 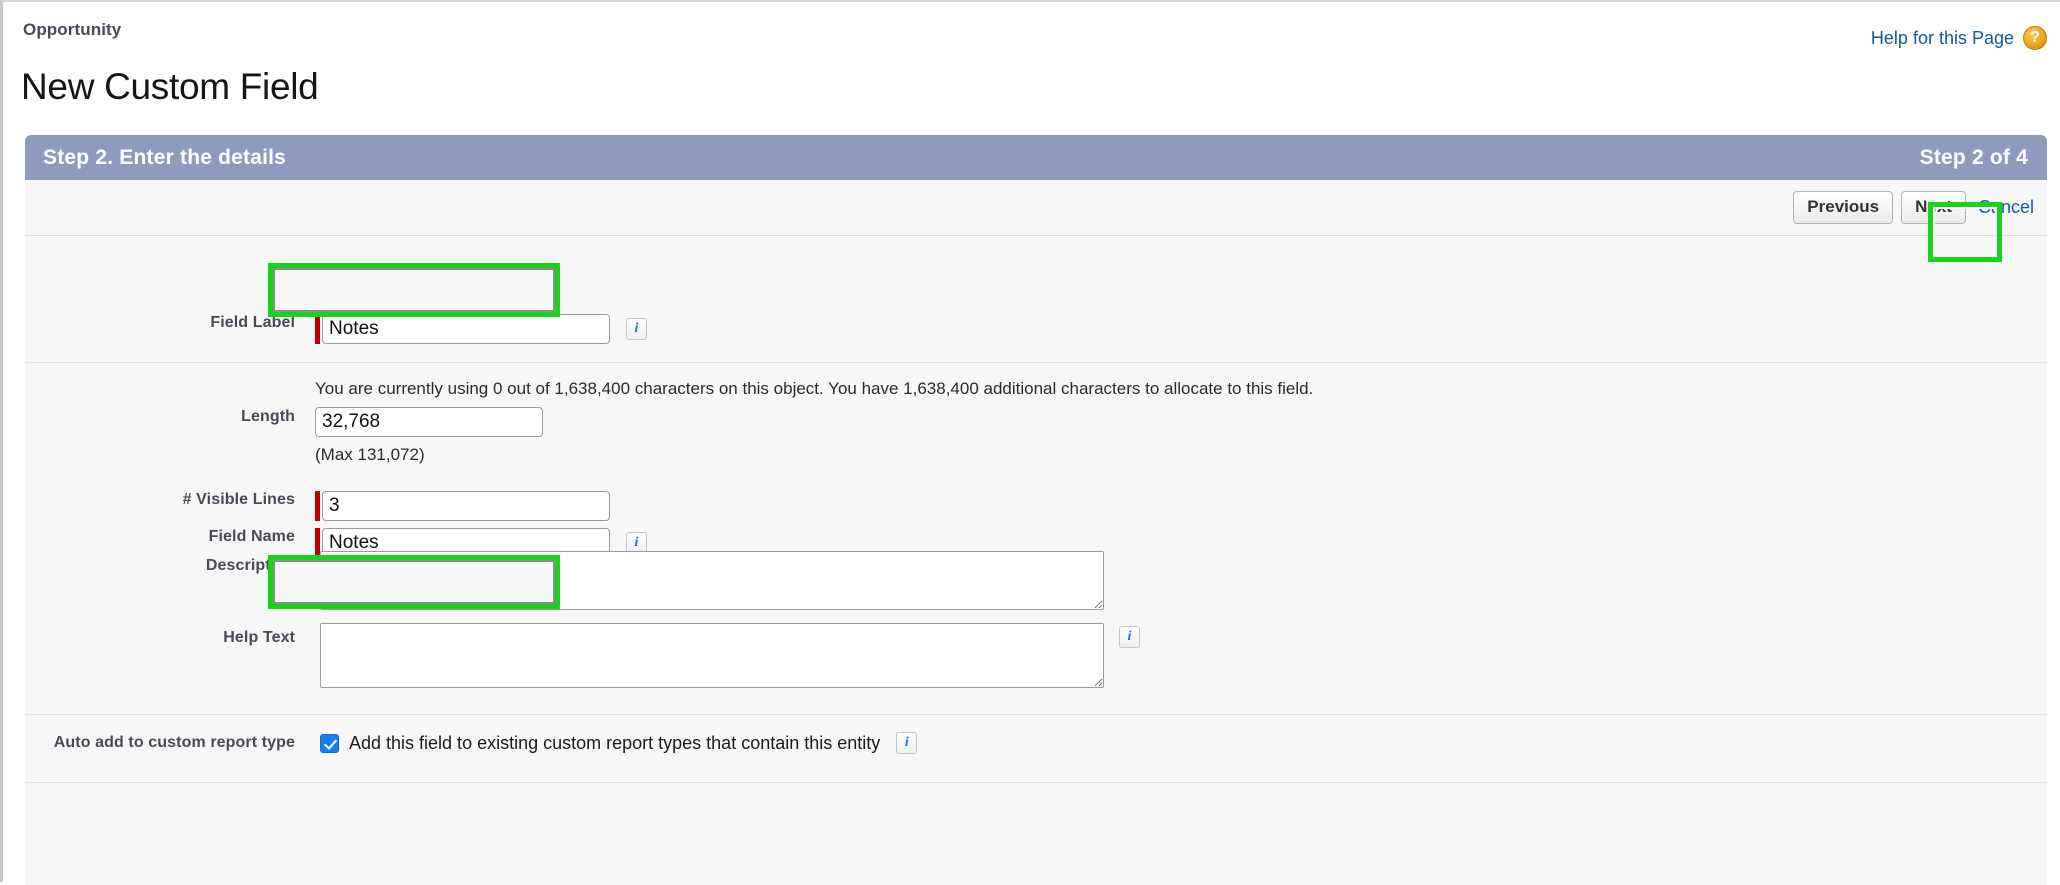 What do you see at coordinates (712, 580) in the screenshot?
I see `description-textarea` at bounding box center [712, 580].